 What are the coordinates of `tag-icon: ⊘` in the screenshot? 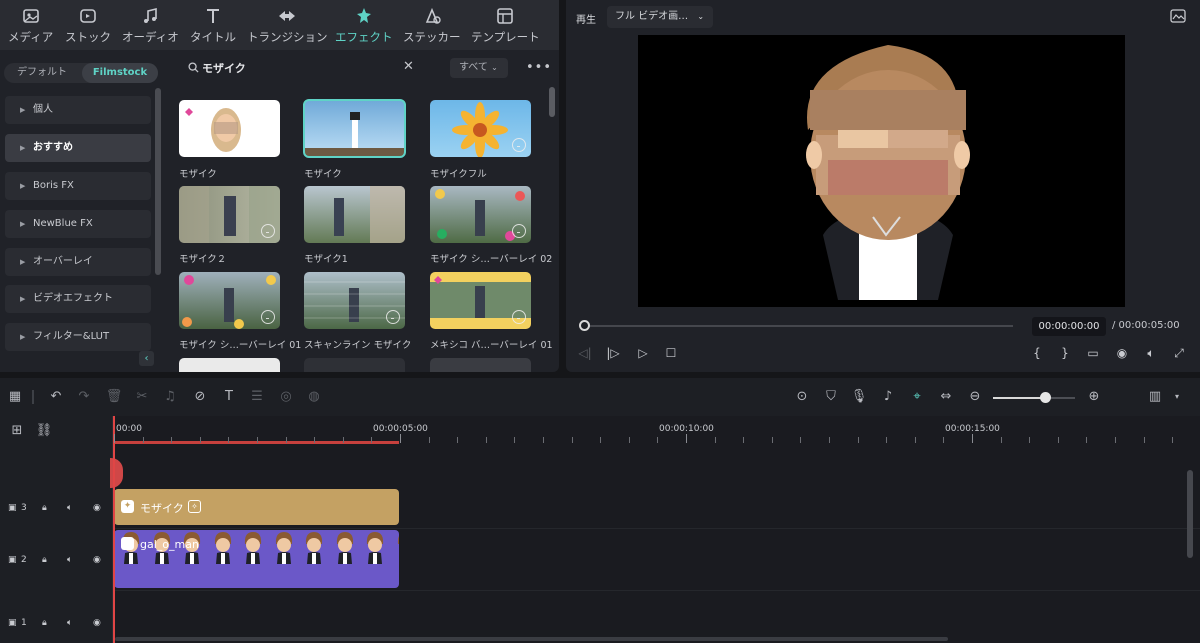 It's located at (200, 397).